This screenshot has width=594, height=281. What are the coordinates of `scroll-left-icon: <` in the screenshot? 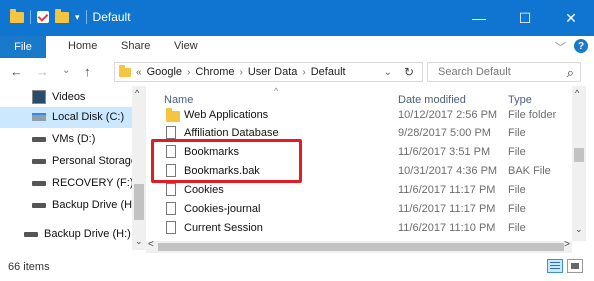 It's located at (151, 244).